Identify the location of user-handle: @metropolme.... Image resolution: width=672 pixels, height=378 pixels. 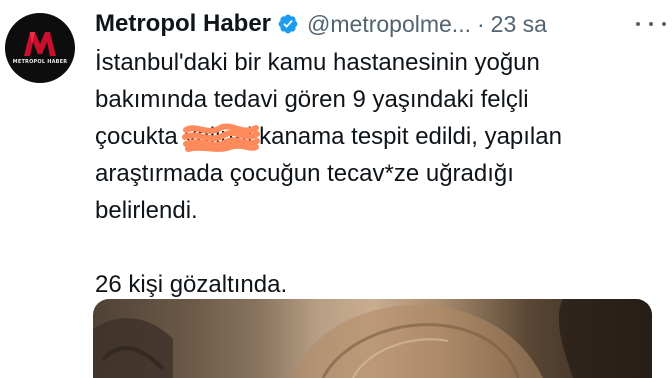
(389, 24).